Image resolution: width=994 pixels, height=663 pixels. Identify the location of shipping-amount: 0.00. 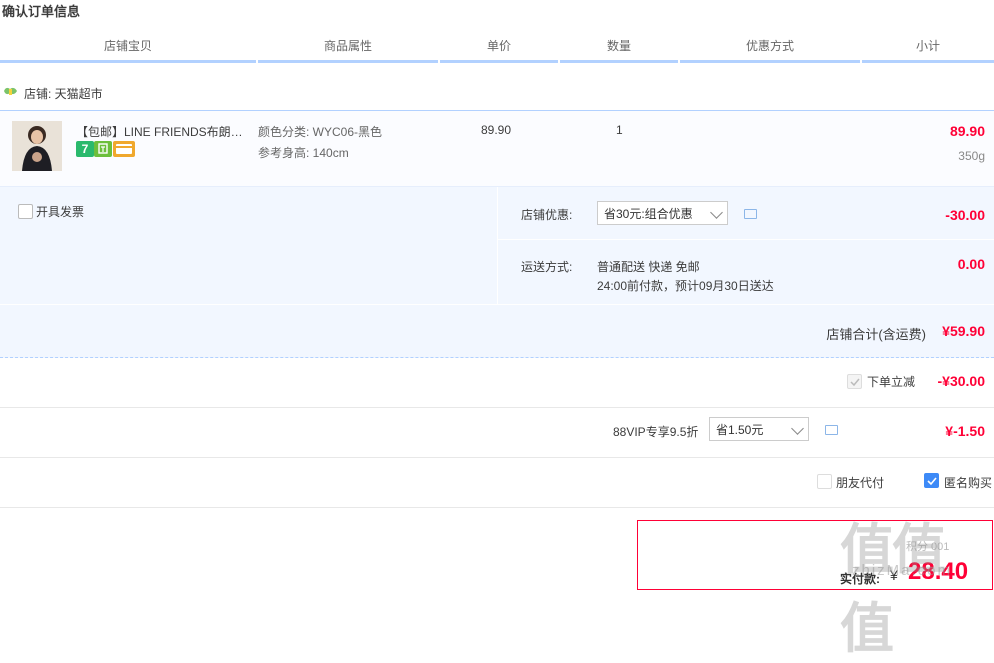
(971, 264).